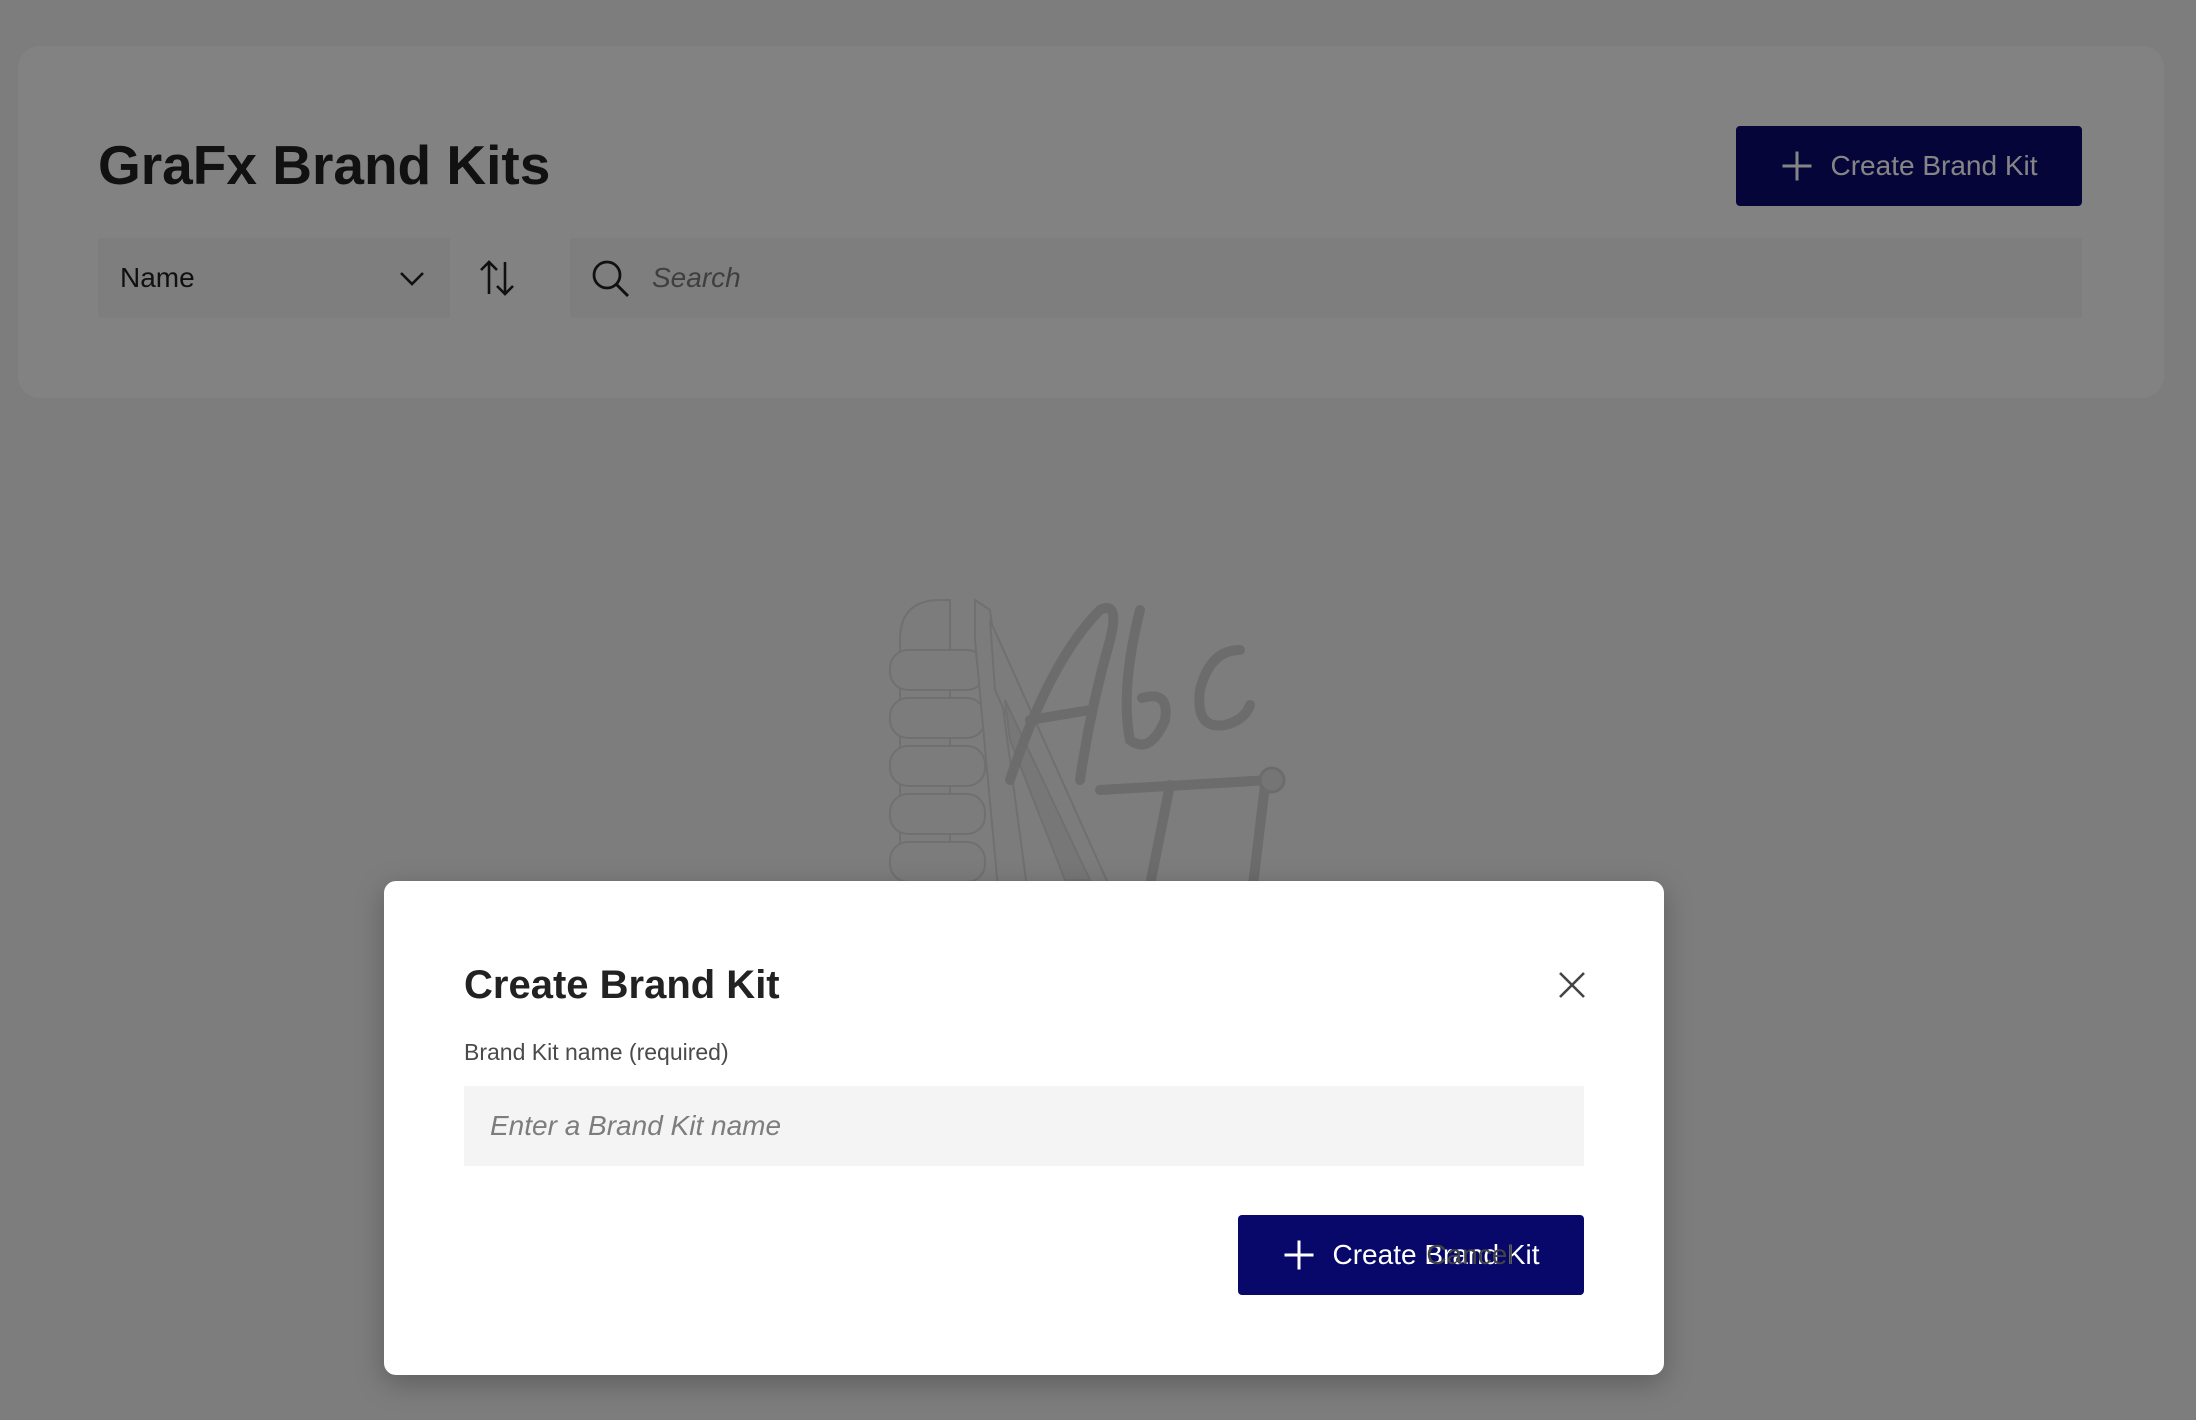 This screenshot has width=2196, height=1420. I want to click on close-icon, so click(1572, 985).